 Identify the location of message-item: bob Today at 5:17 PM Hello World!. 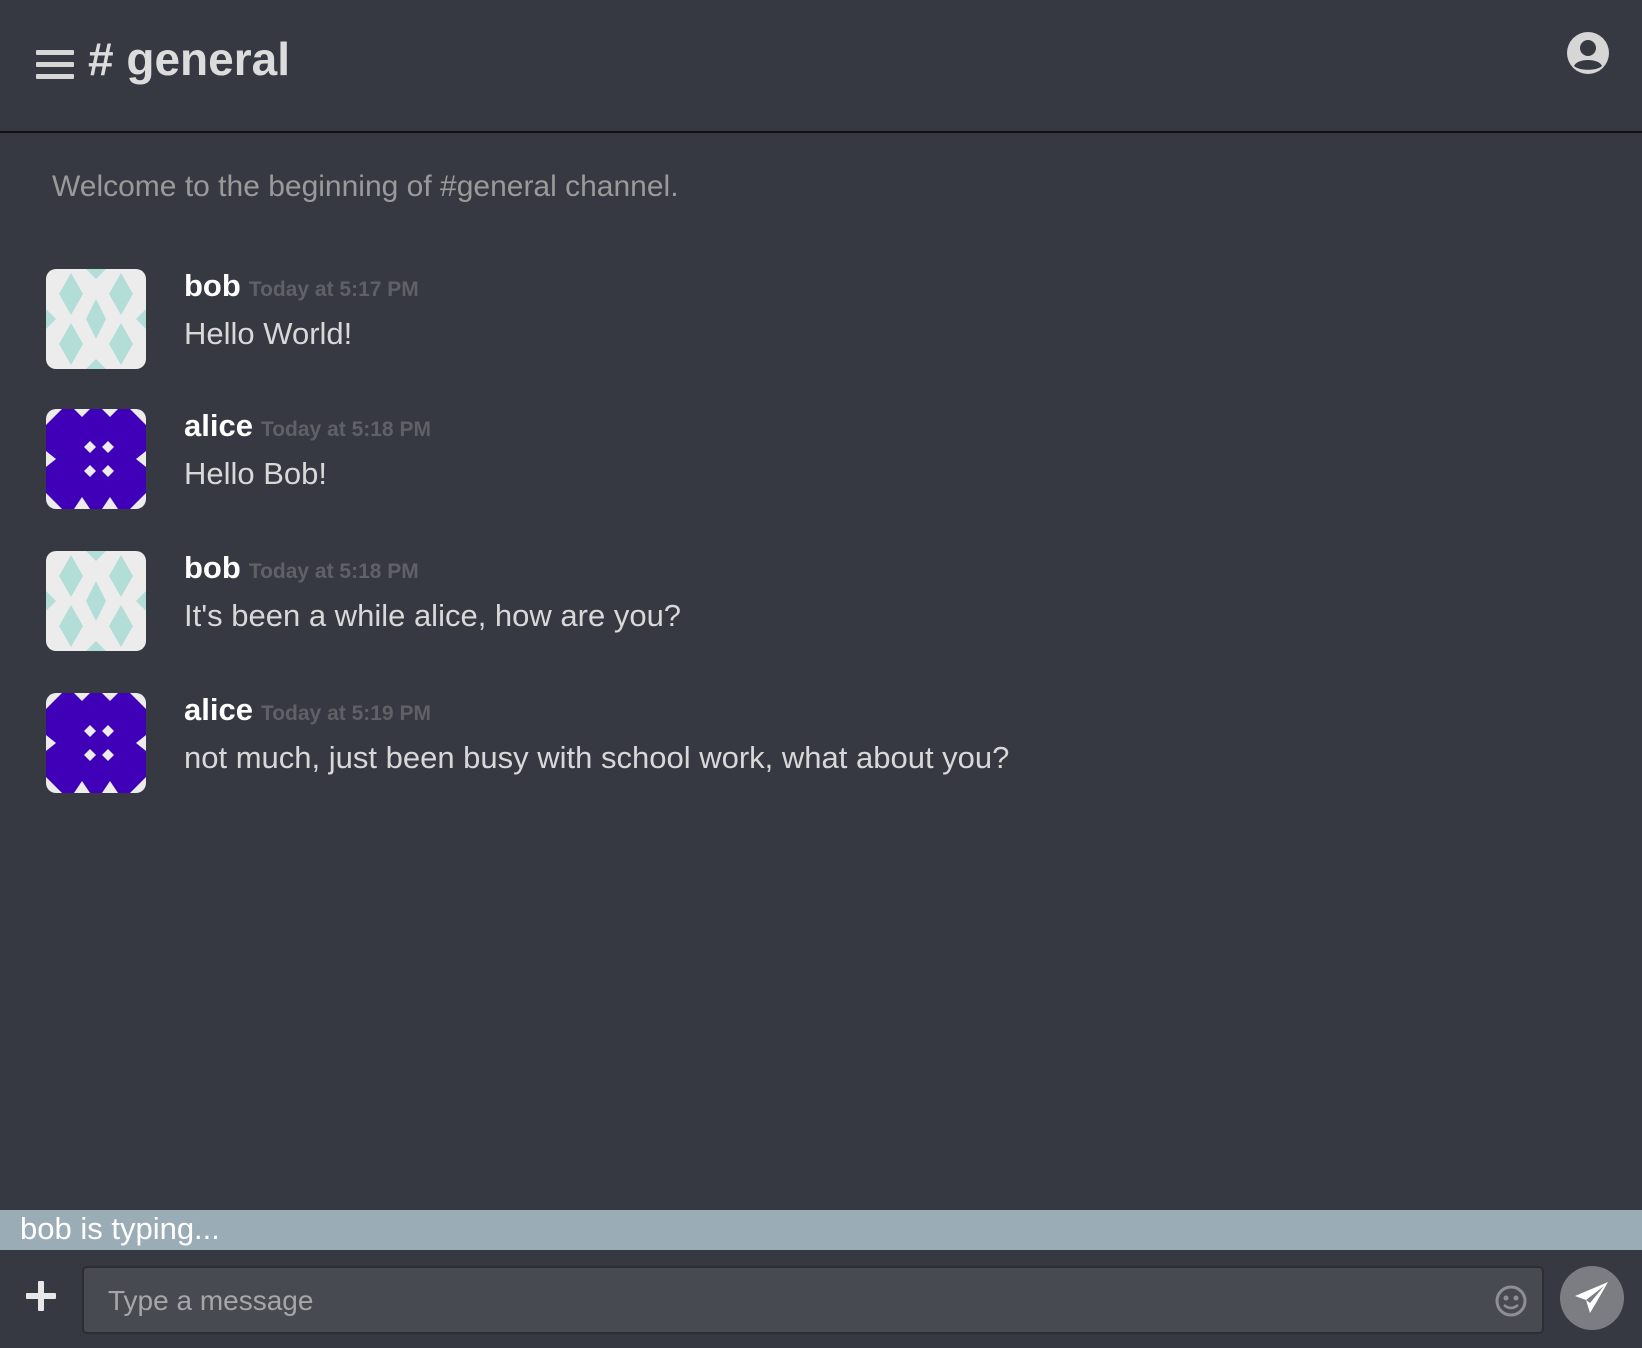
(821, 319).